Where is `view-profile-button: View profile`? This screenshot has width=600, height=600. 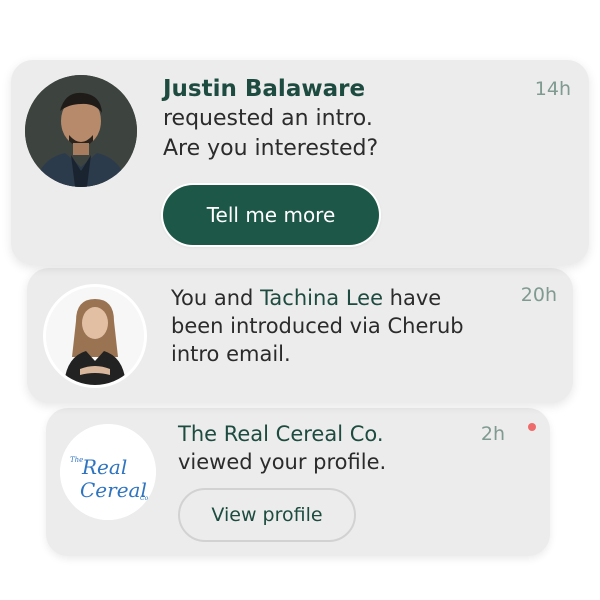 view-profile-button: View profile is located at coordinates (267, 515).